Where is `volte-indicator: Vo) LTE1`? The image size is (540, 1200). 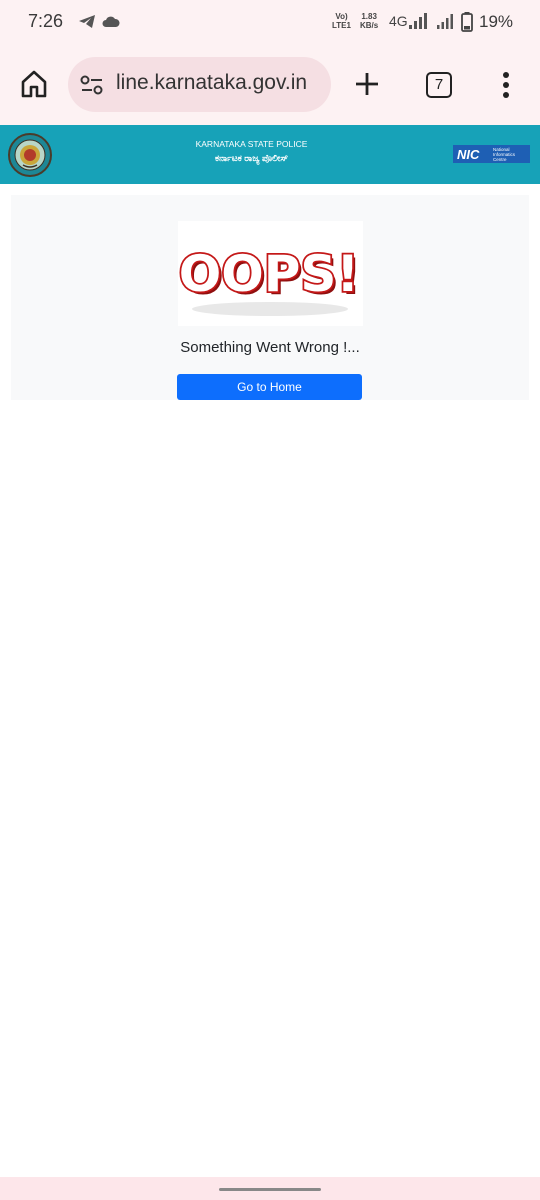
volte-indicator: Vo) LTE1 is located at coordinates (341, 21).